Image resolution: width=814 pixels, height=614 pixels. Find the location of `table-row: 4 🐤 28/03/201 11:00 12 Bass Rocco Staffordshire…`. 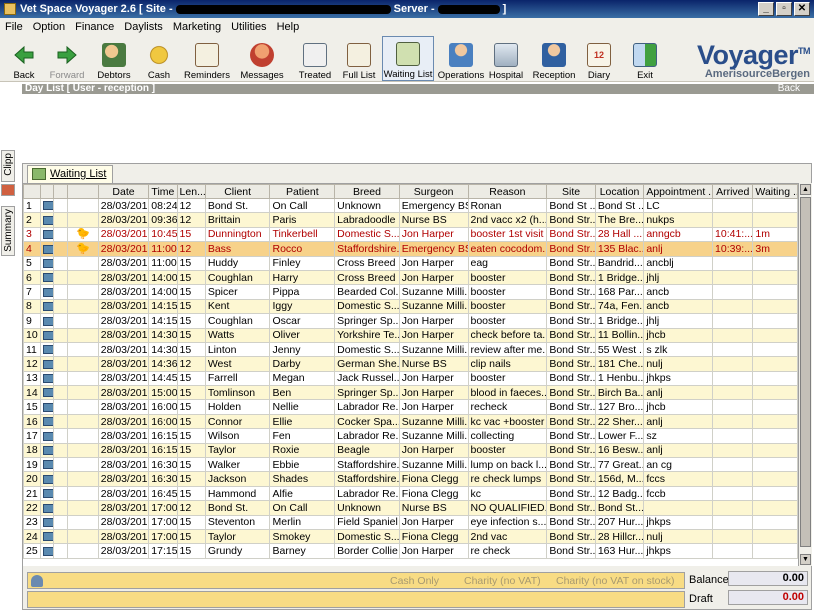

table-row: 4 🐤 28/03/201 11:00 12 Bass Rocco Staffordshire… is located at coordinates (410, 249).